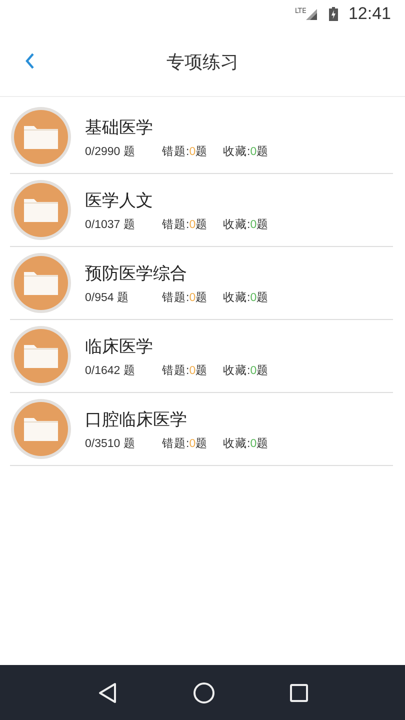  Describe the element at coordinates (202, 62) in the screenshot. I see `page-title: 专项练习` at that location.